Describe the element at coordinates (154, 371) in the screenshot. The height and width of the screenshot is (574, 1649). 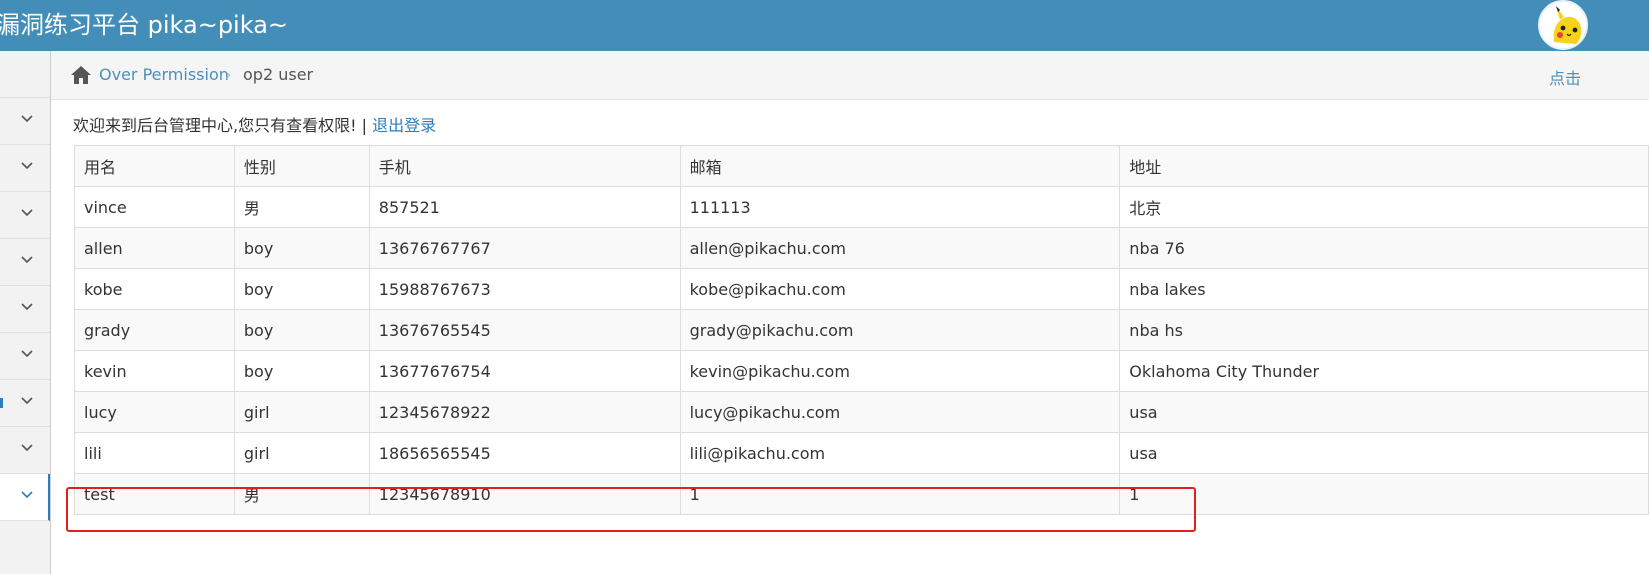
I see `cell-username: kevin` at that location.